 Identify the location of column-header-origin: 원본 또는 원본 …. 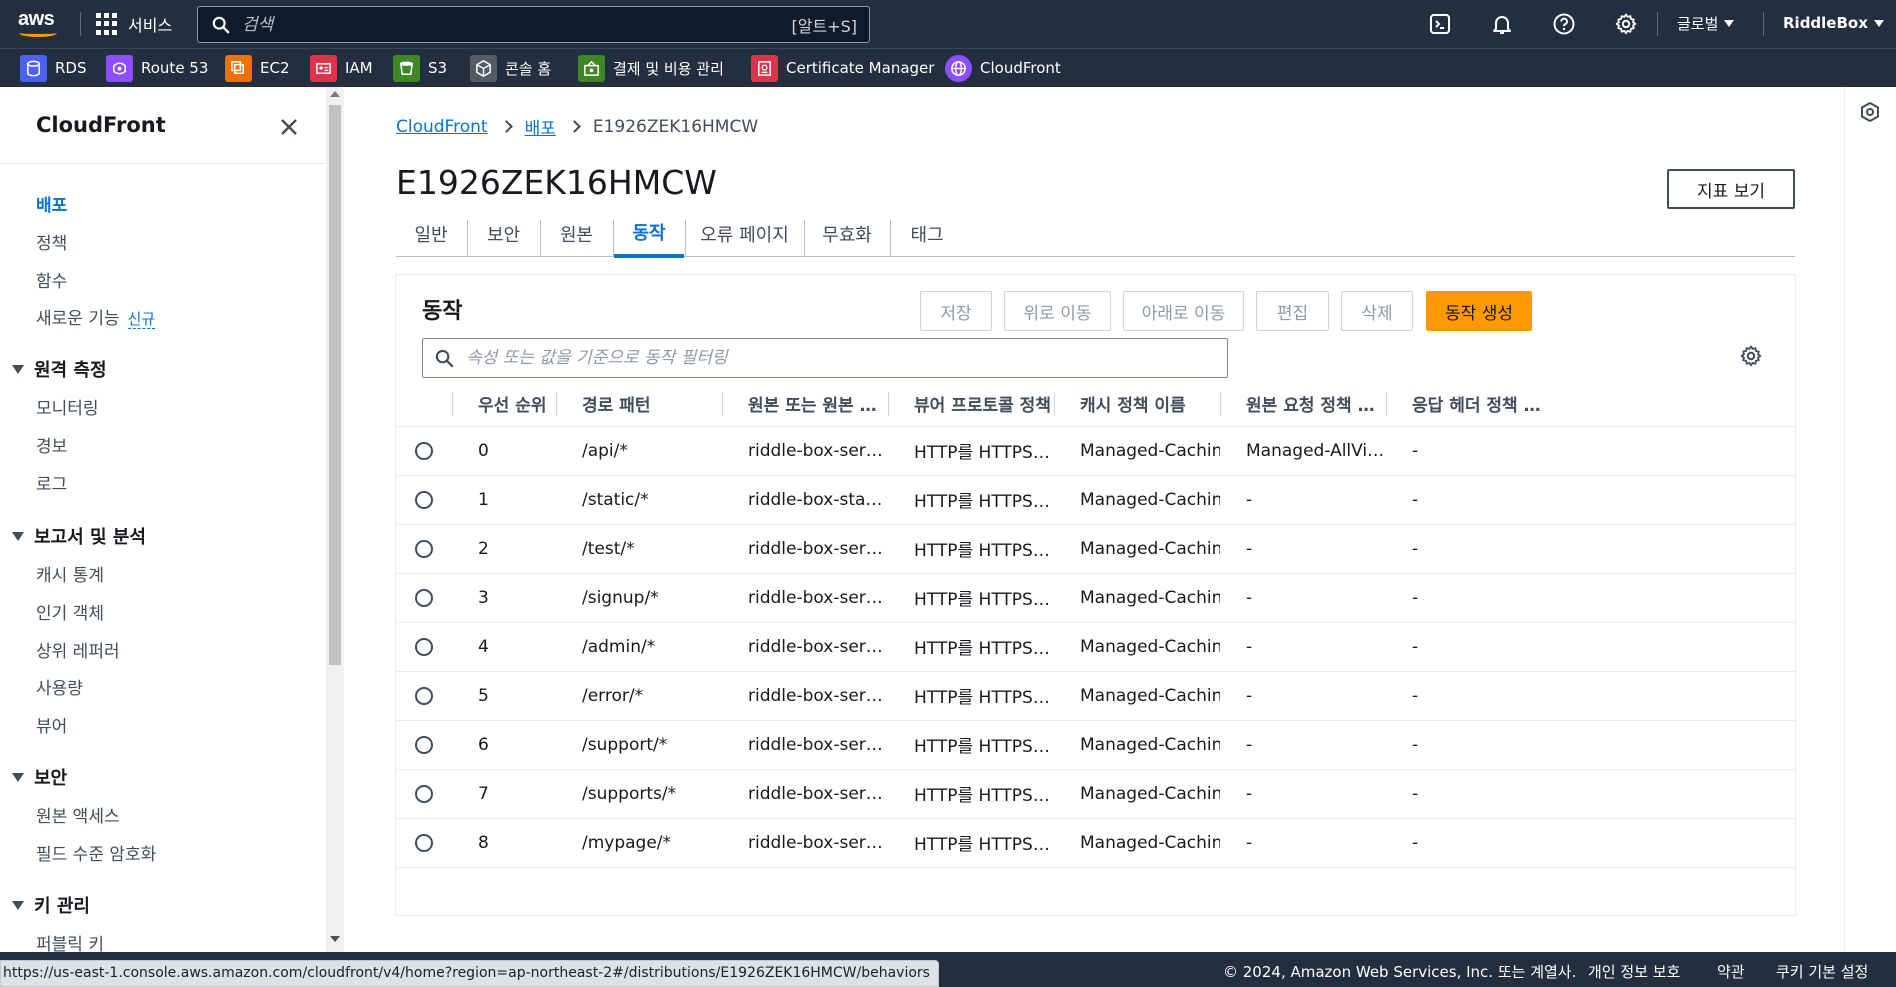
(805, 404).